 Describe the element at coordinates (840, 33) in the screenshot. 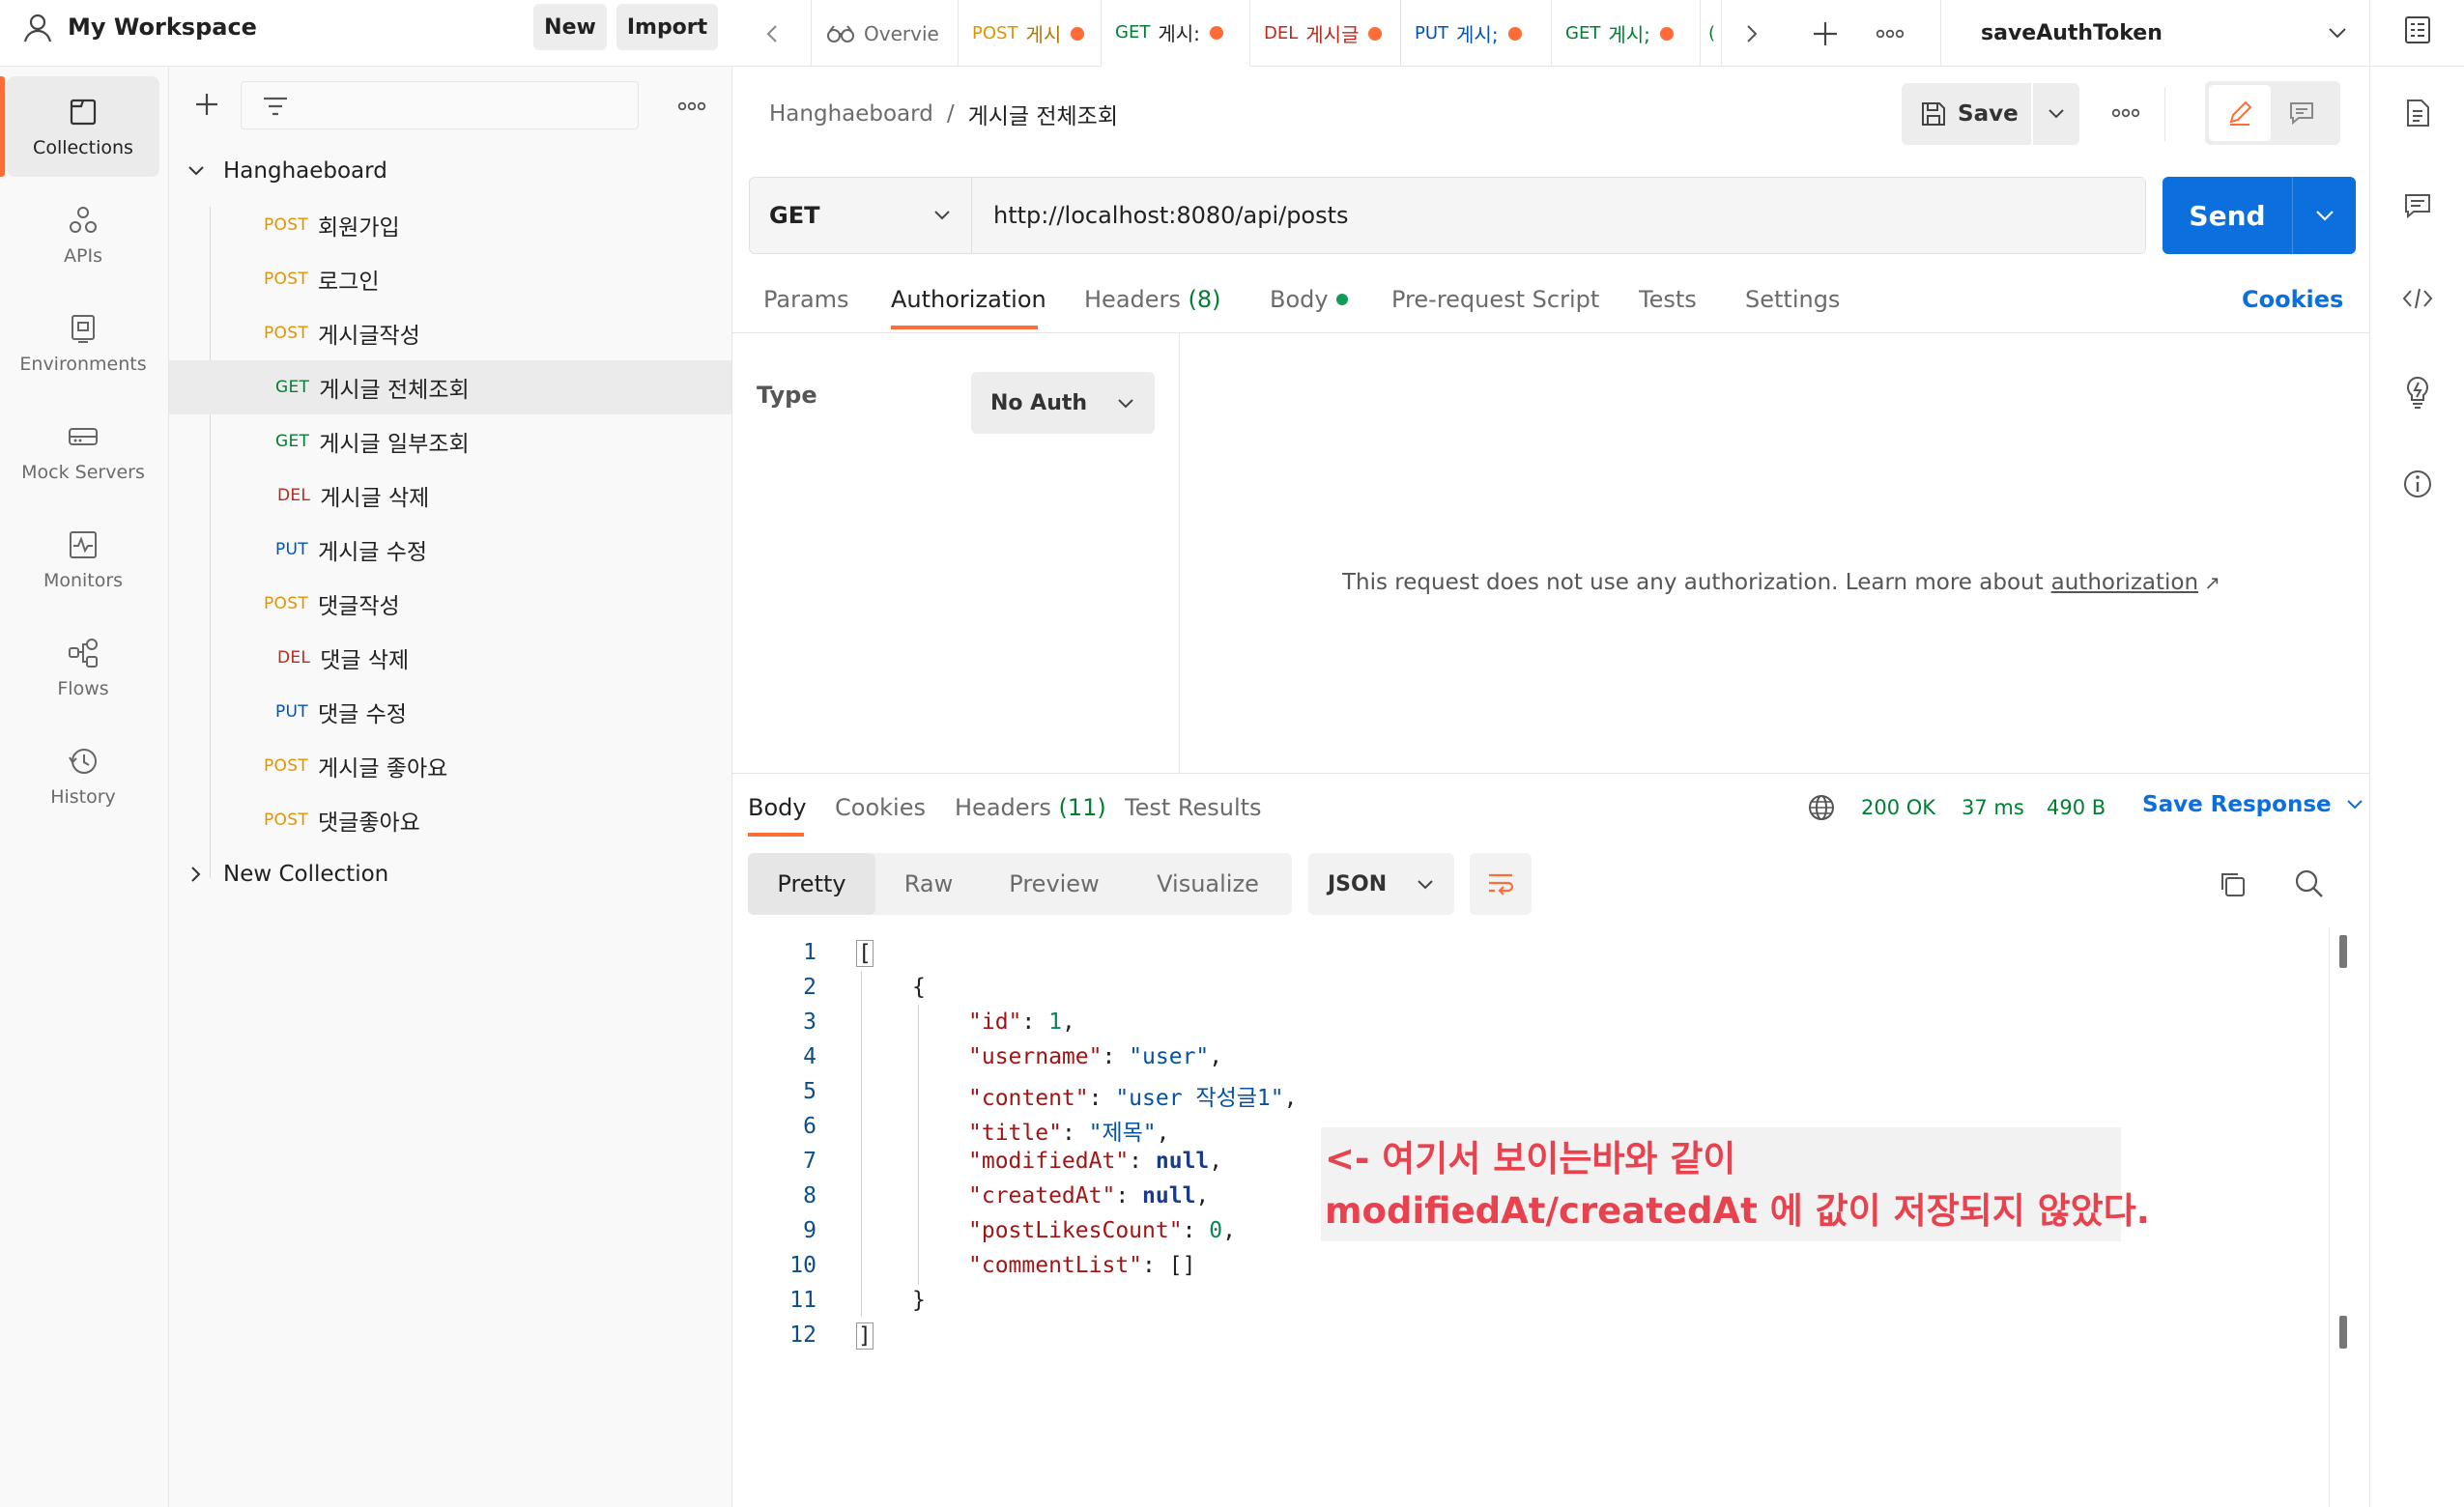

I see `overview-icon` at that location.